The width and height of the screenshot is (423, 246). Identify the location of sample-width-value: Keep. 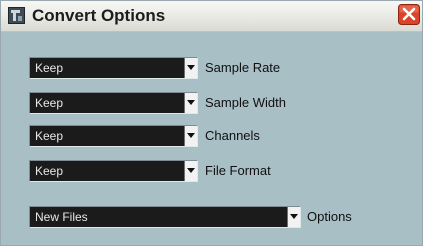
(49, 103).